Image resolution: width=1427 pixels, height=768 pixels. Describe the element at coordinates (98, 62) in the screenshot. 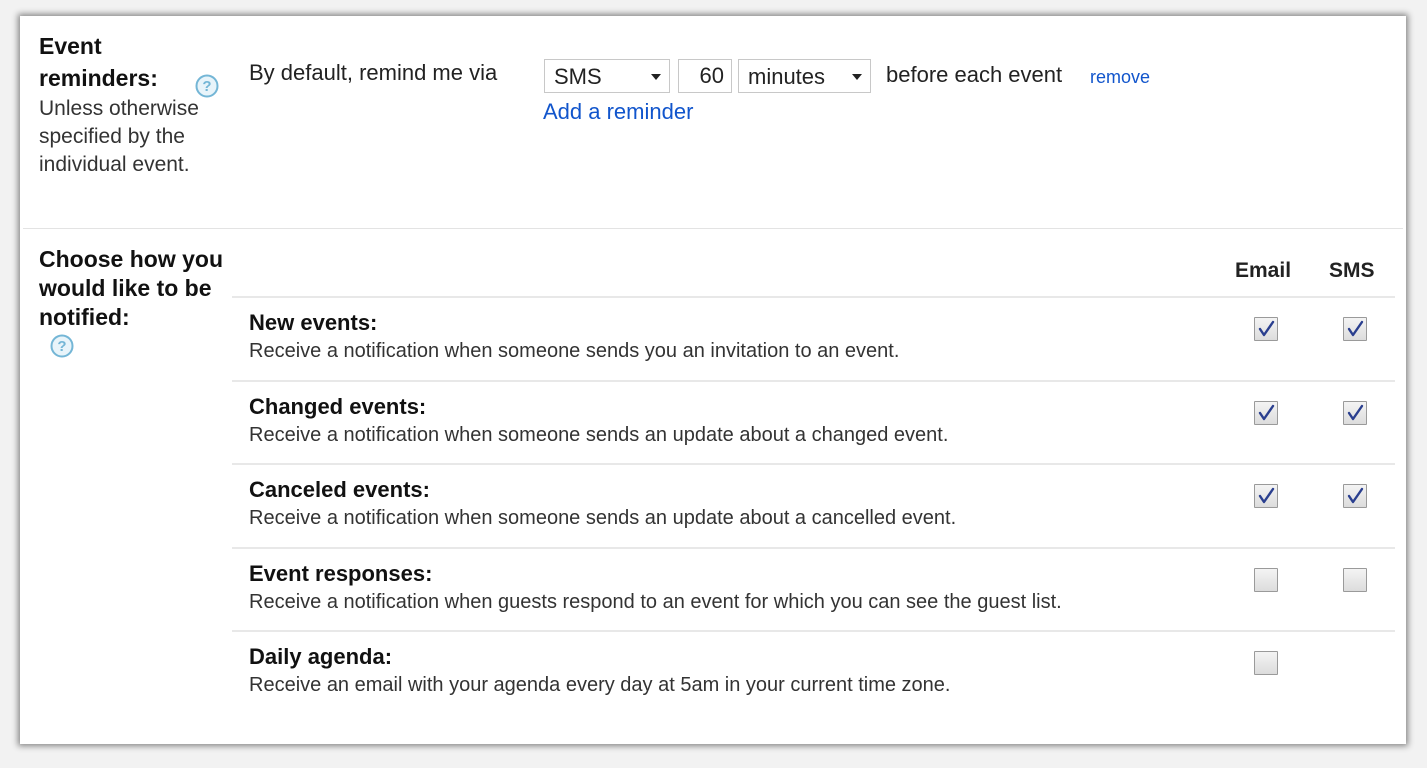

I see `event-reminders-title: Event reminders:` at that location.